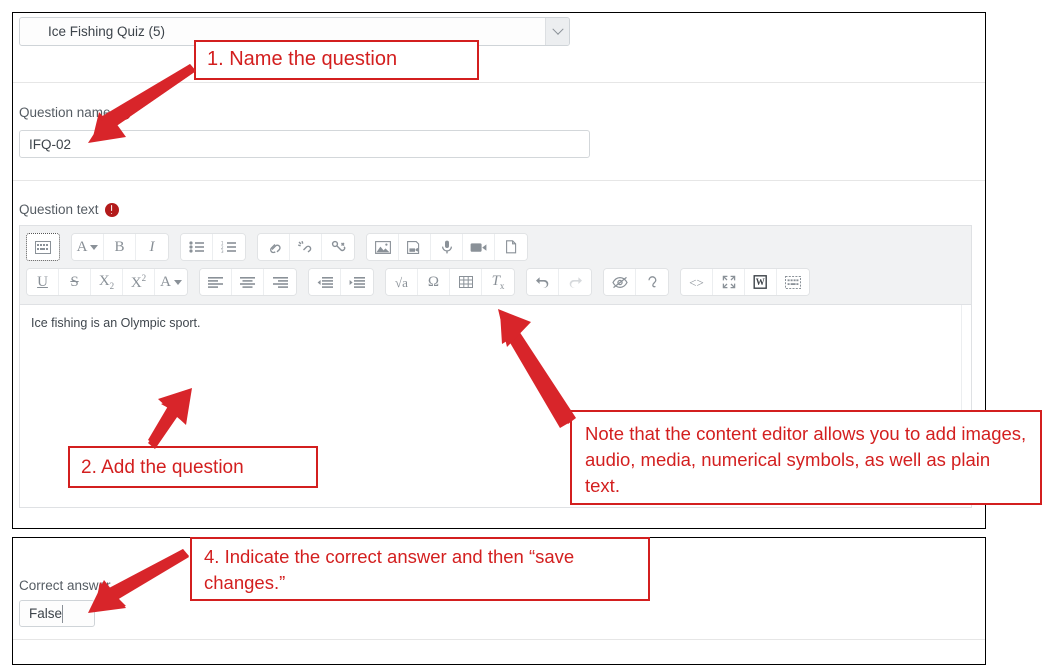 Image resolution: width=1048 pixels, height=672 pixels. What do you see at coordinates (495, 265) in the screenshot?
I see `editor-toolbar: A B I 123 U S X2 X2 A √a Ω Tx <> W` at bounding box center [495, 265].